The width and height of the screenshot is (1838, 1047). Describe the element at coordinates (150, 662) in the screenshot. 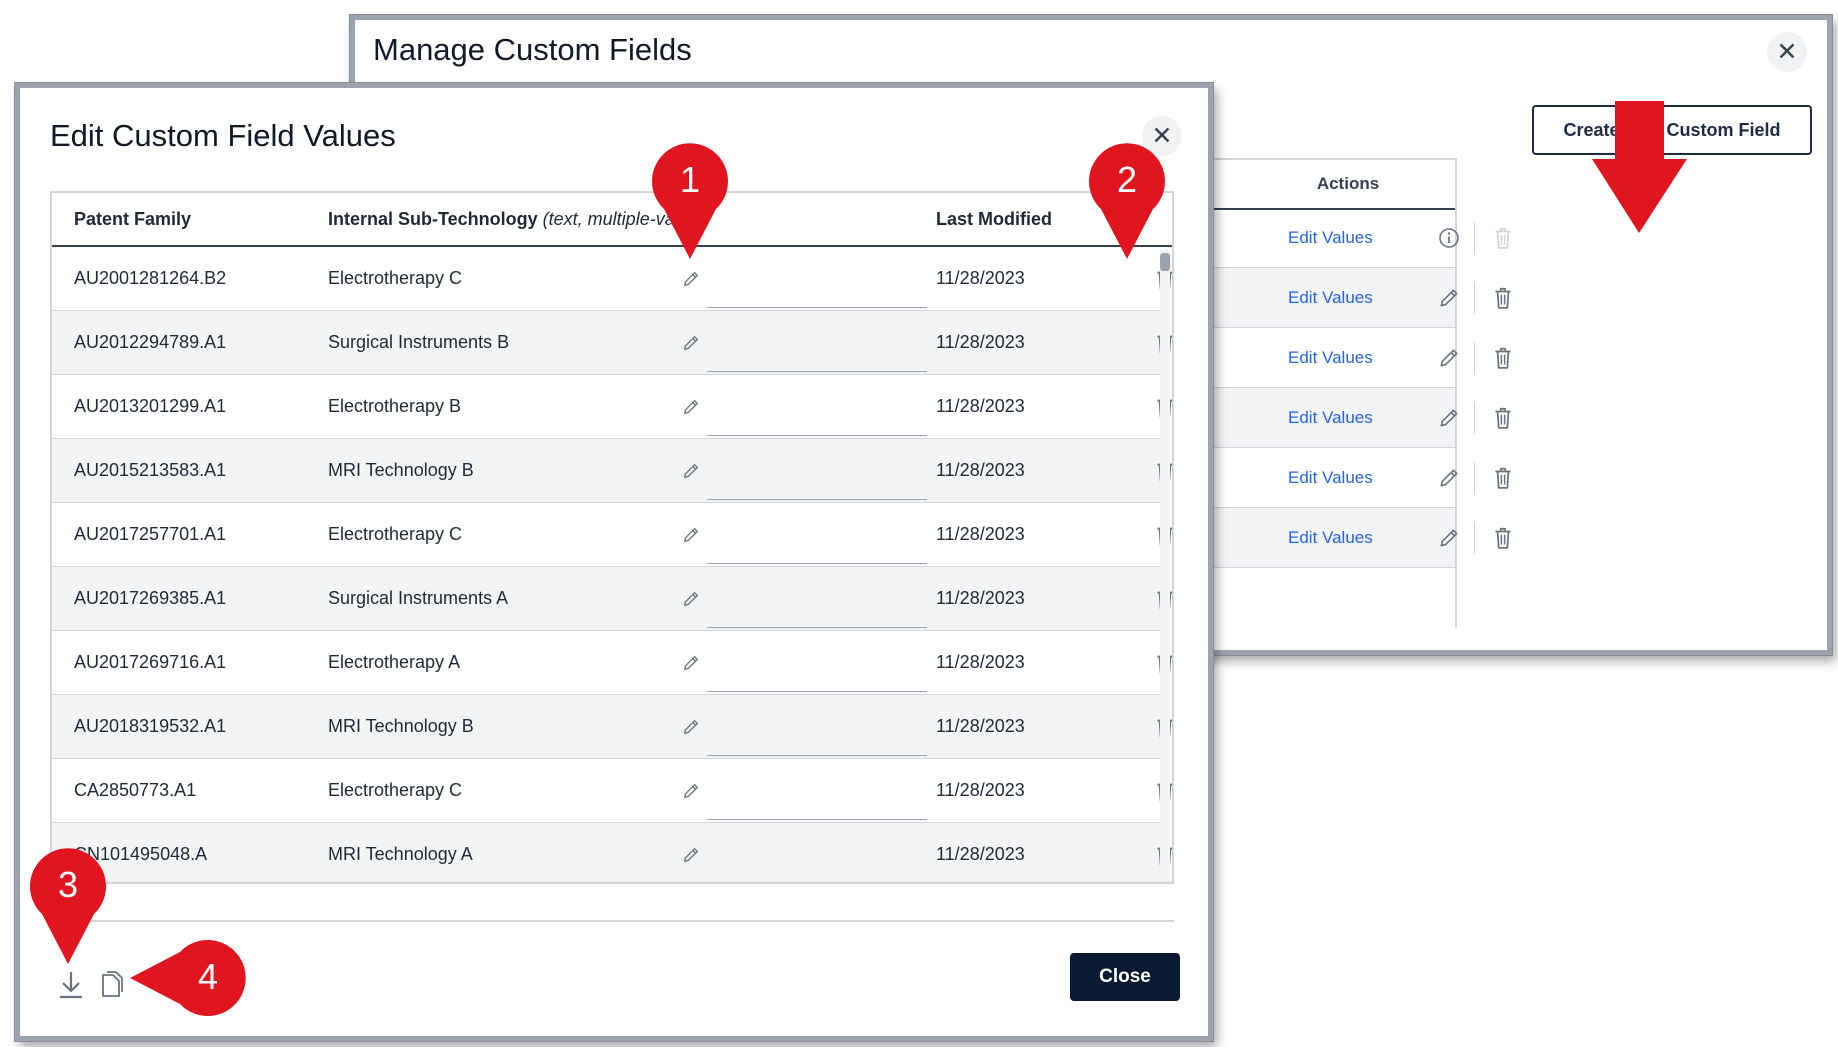

I see `patent-family-cell: AU2017269716.A1` at that location.